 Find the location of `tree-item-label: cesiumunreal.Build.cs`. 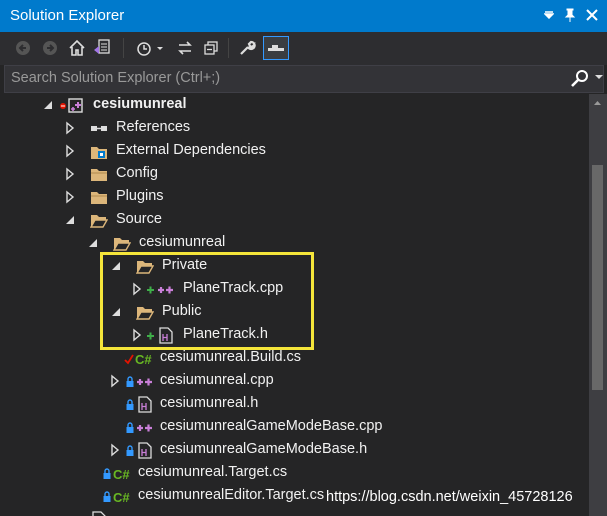

tree-item-label: cesiumunreal.Build.cs is located at coordinates (231, 357).